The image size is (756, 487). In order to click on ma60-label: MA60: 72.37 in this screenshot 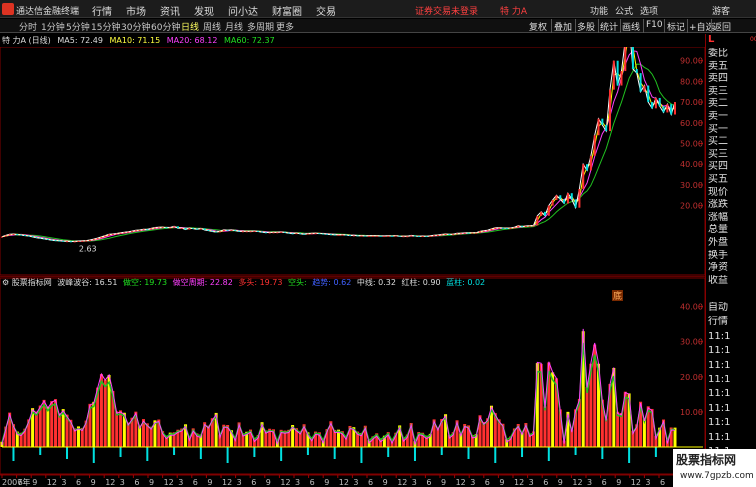, I will do `click(249, 40)`.